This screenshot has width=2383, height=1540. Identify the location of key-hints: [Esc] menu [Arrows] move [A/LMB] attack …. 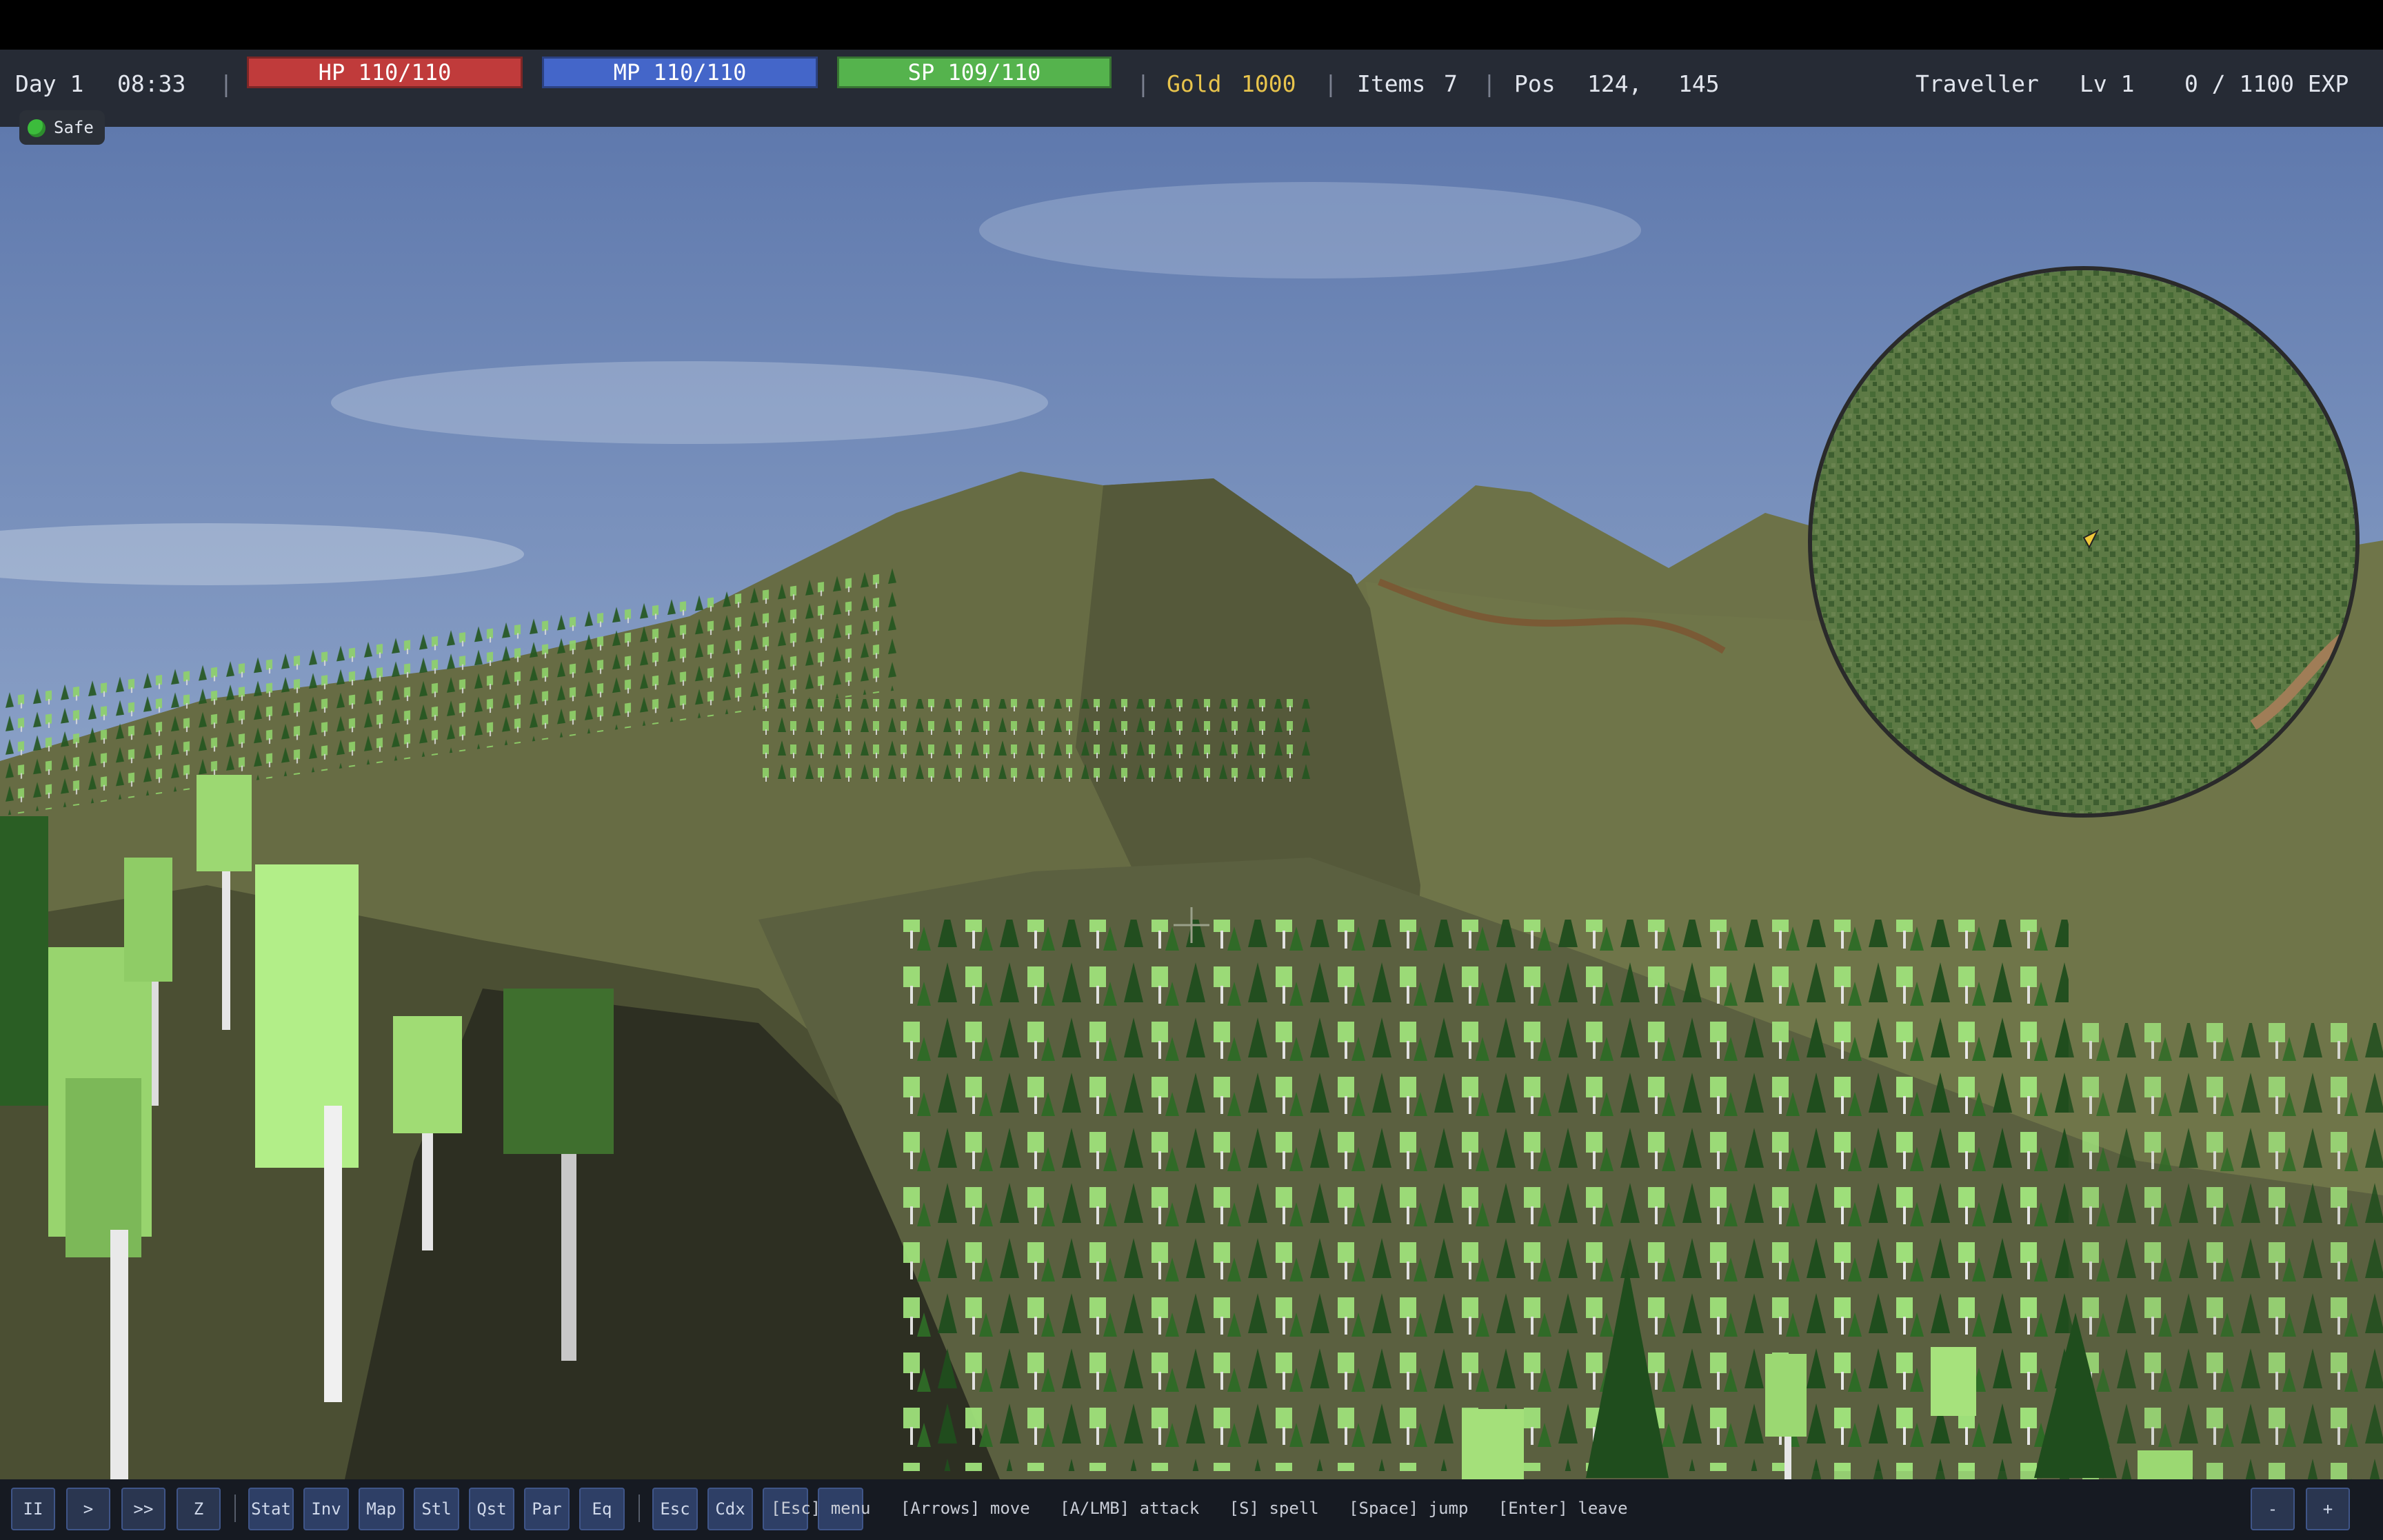
(1199, 1508).